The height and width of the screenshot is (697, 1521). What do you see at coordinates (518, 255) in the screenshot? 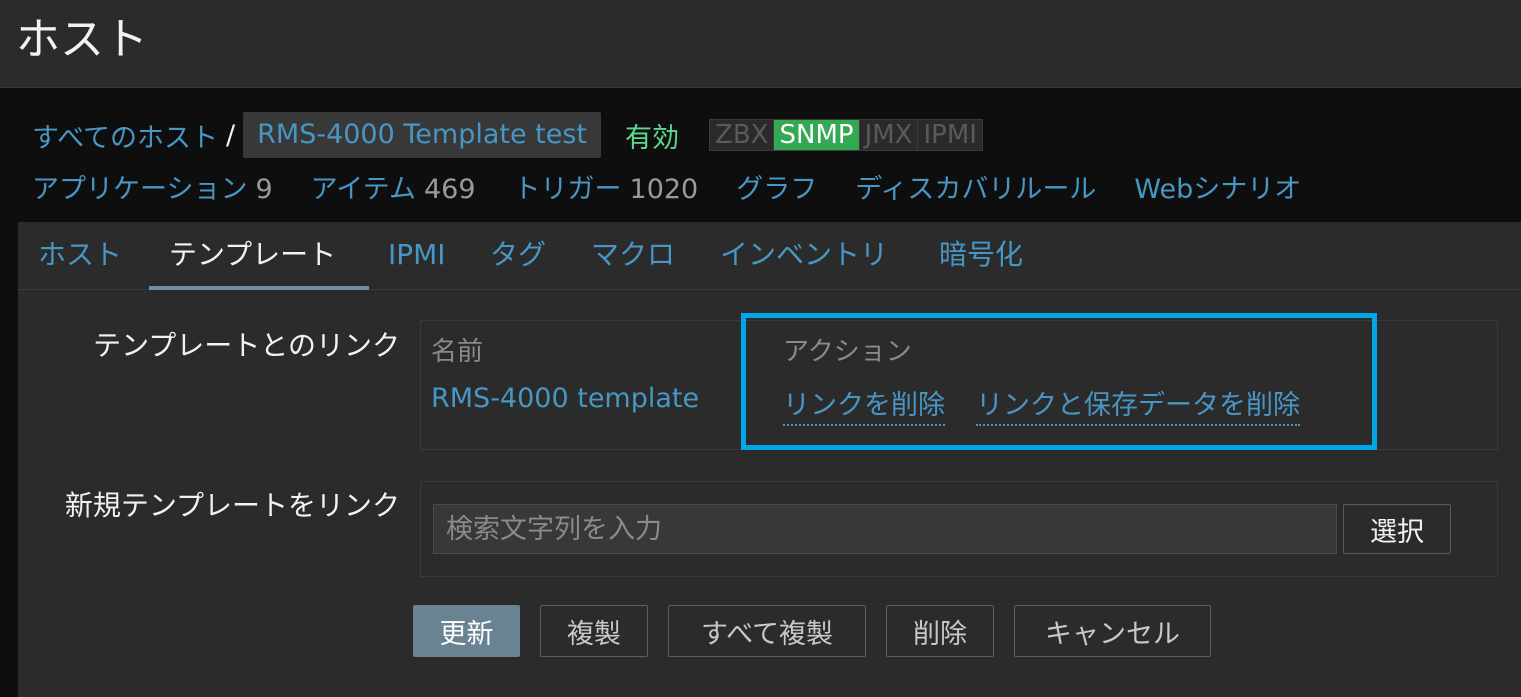
I see `tab-tags: タグ` at bounding box center [518, 255].